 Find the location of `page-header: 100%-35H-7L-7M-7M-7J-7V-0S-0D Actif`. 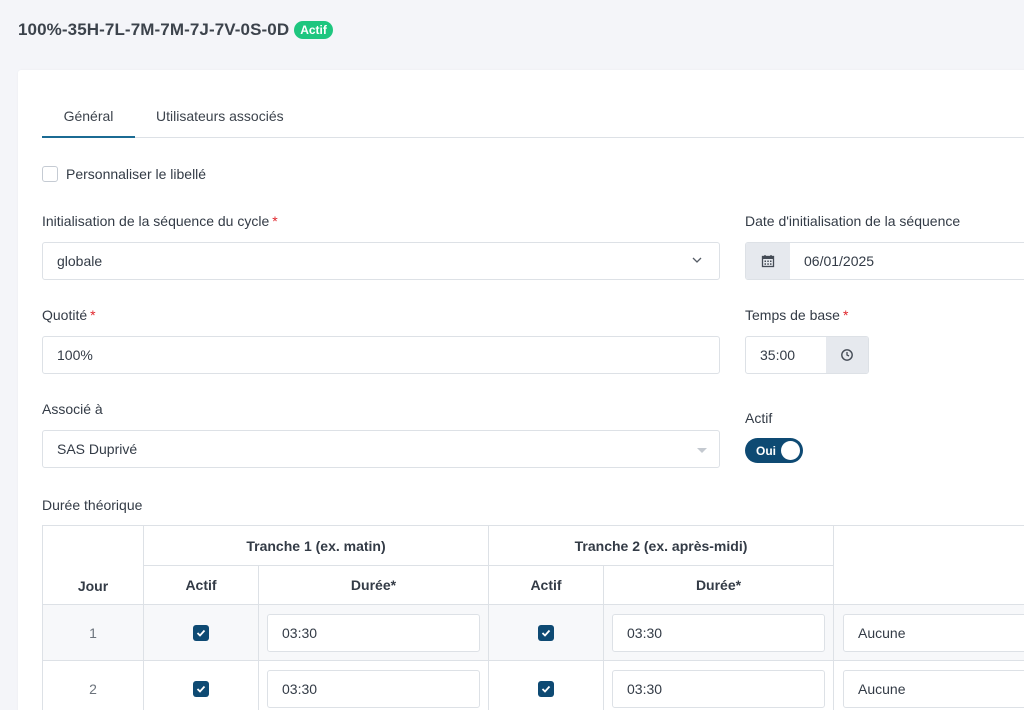

page-header: 100%-35H-7L-7M-7M-7J-7V-0S-0D Actif is located at coordinates (175, 30).